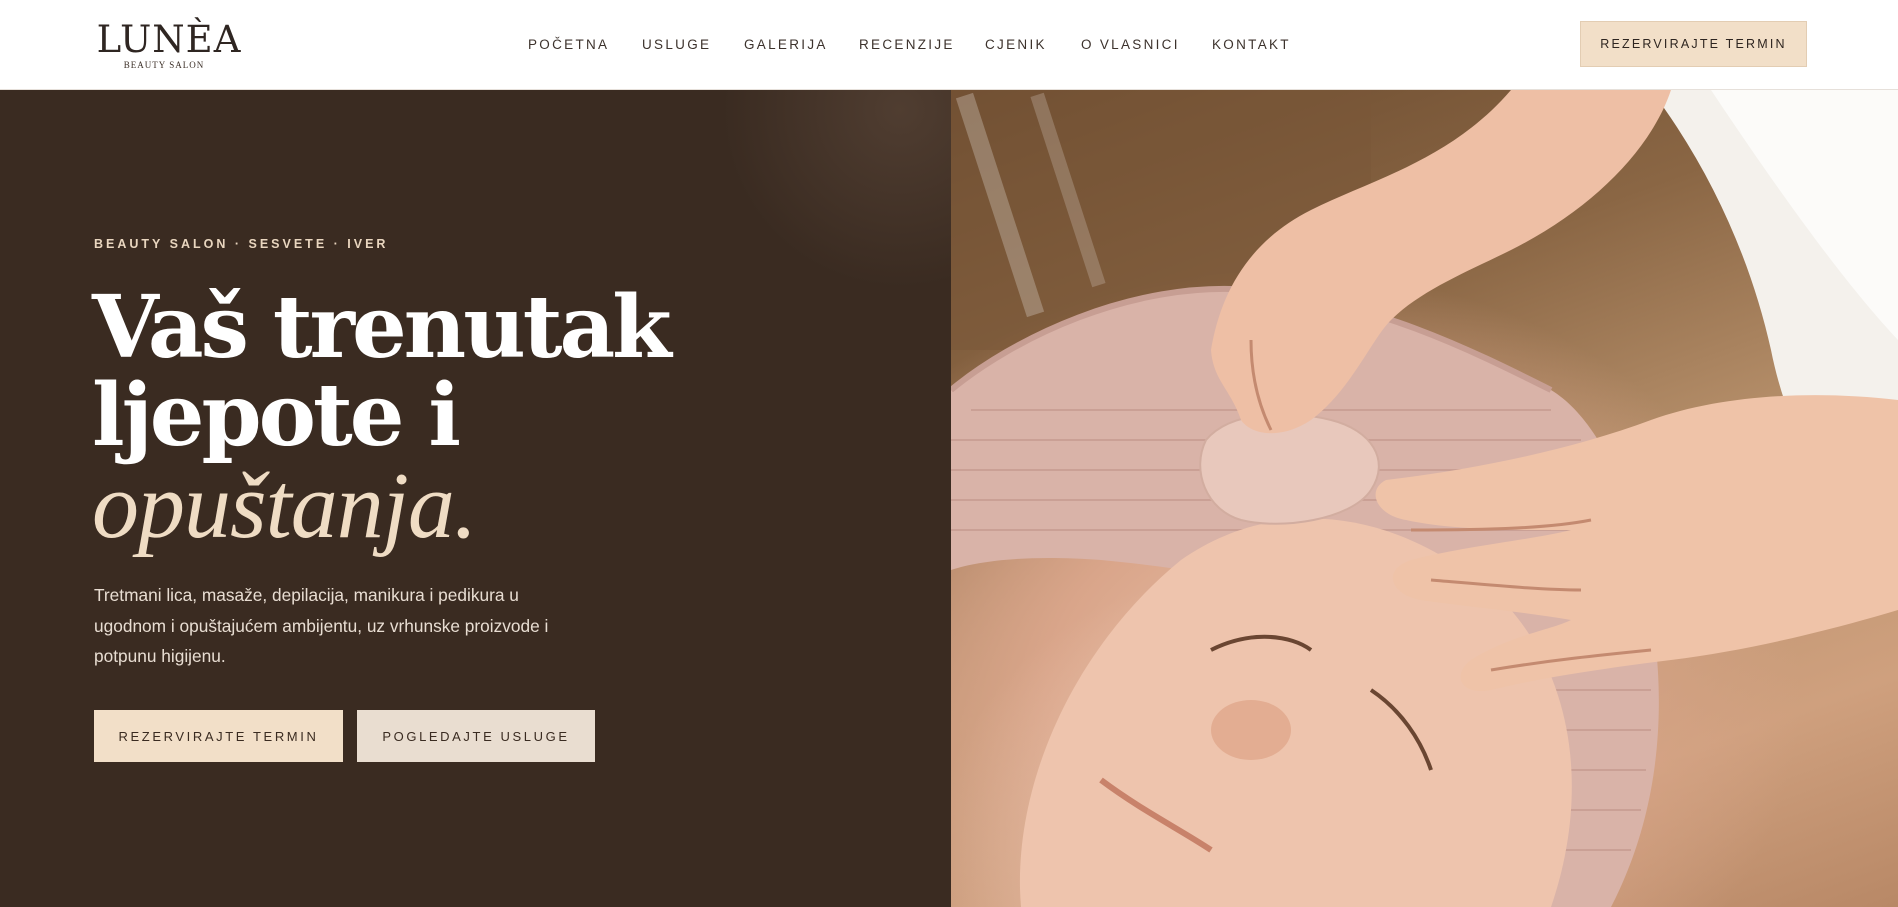 This screenshot has width=1898, height=907. Describe the element at coordinates (786, 45) in the screenshot. I see `nav-item-galerija: GALERIJA` at that location.